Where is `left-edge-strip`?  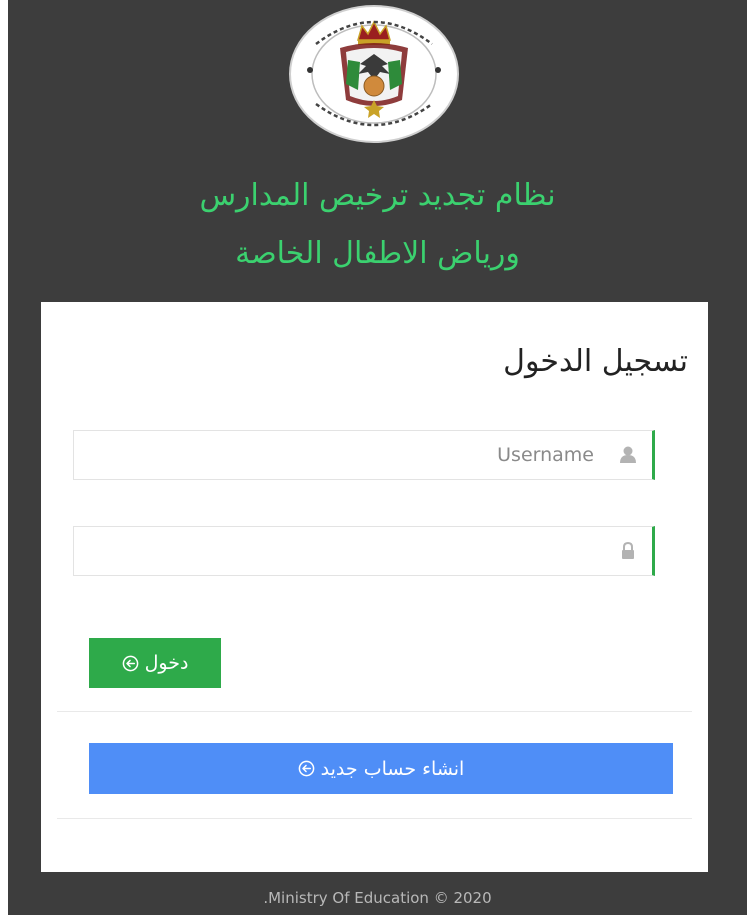
left-edge-strip is located at coordinates (4, 457).